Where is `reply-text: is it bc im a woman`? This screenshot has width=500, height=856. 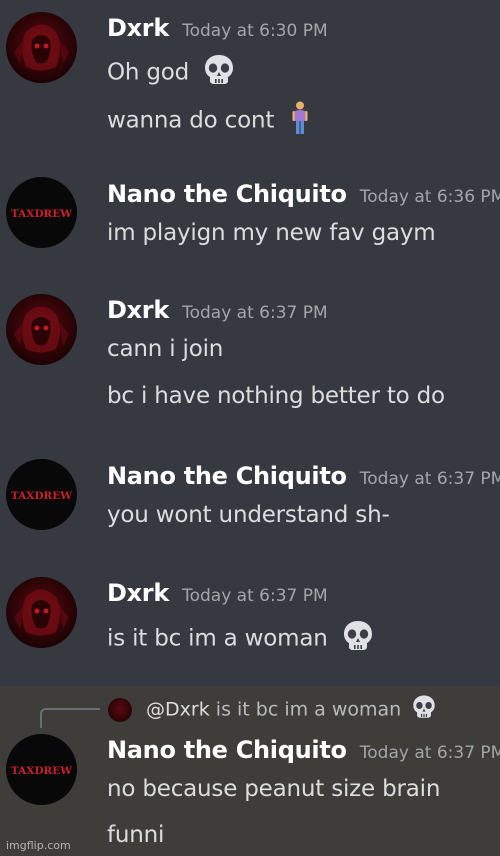 reply-text: is it bc im a woman is located at coordinates (308, 709).